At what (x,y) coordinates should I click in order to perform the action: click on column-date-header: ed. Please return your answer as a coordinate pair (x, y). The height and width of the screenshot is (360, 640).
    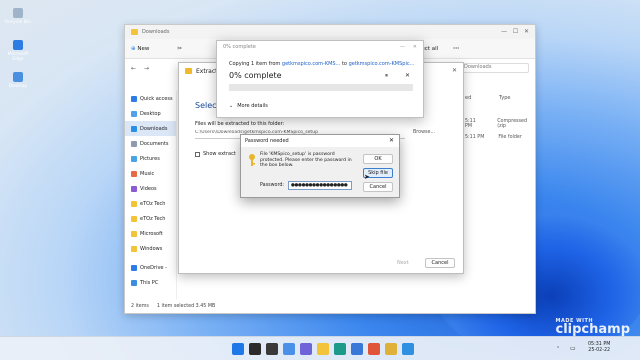
    Looking at the image, I should click on (468, 98).